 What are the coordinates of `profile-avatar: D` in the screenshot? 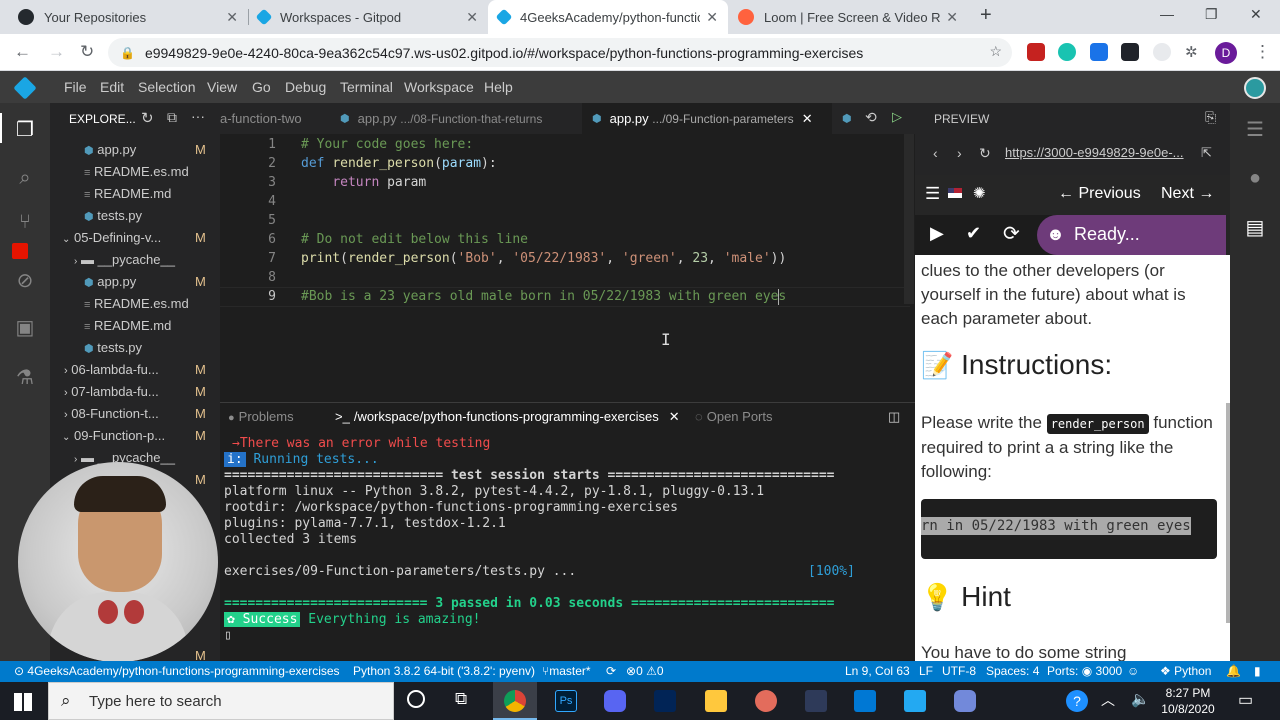 It's located at (1226, 53).